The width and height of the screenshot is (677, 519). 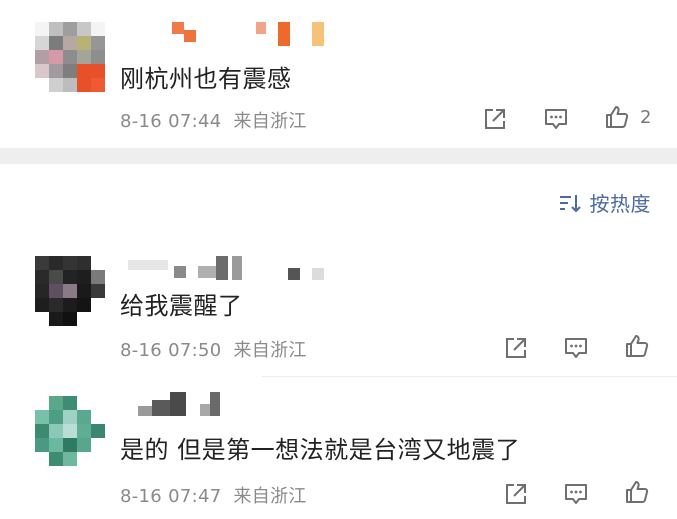 I want to click on sort-label: 按热度, so click(x=620, y=204).